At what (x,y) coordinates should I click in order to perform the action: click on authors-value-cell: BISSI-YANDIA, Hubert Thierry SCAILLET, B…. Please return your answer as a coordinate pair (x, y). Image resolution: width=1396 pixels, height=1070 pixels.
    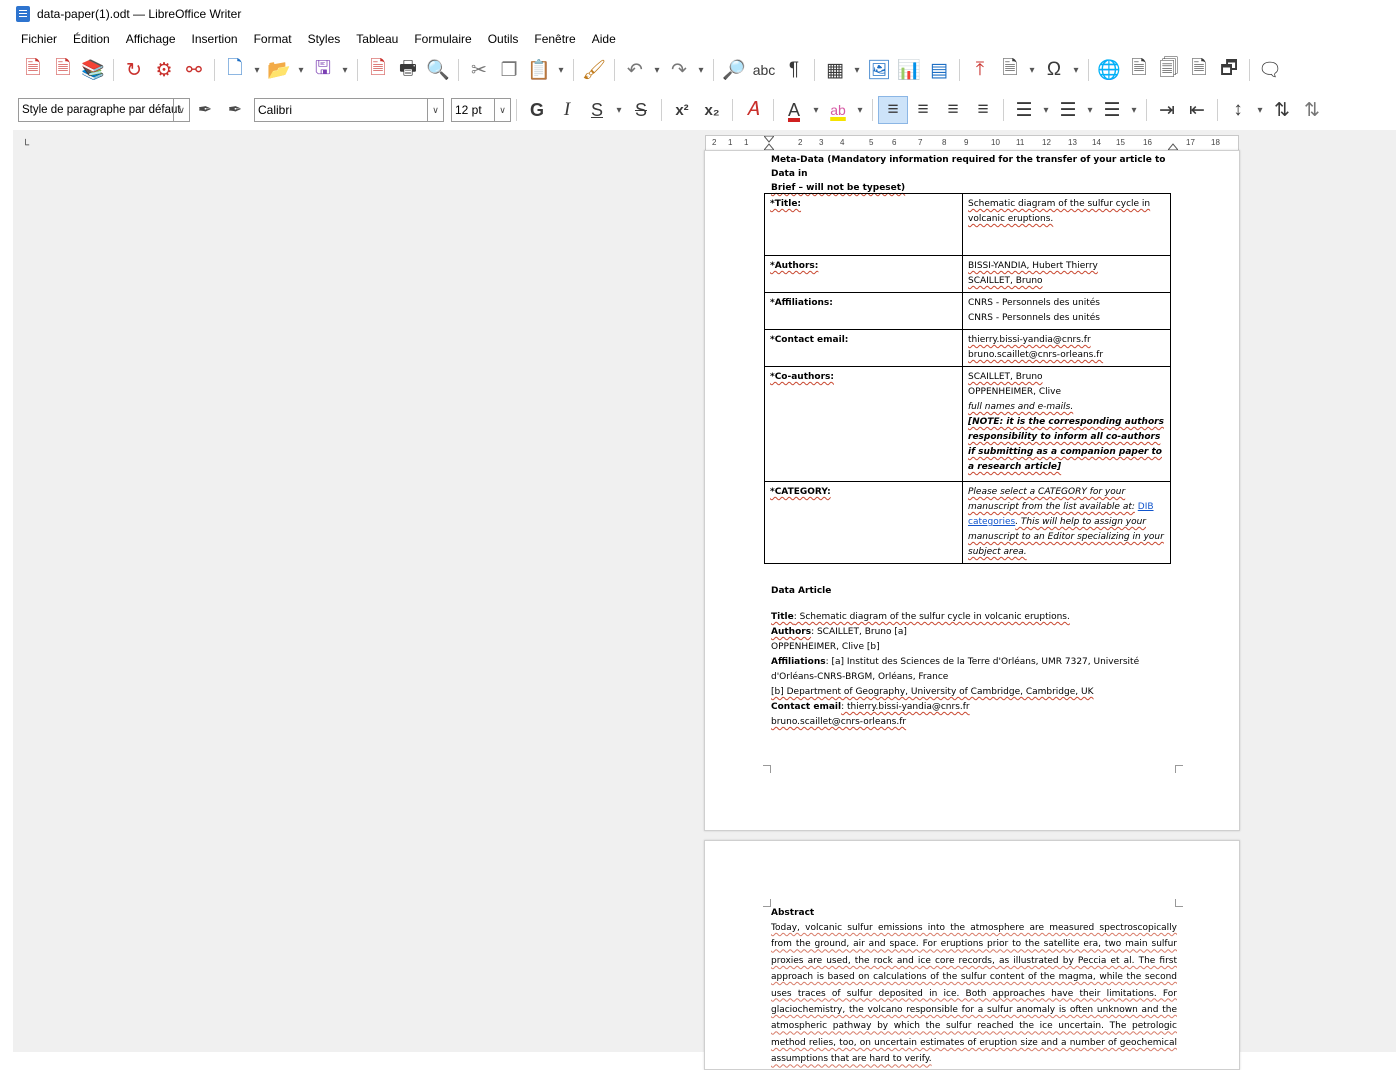
    Looking at the image, I should click on (1066, 274).